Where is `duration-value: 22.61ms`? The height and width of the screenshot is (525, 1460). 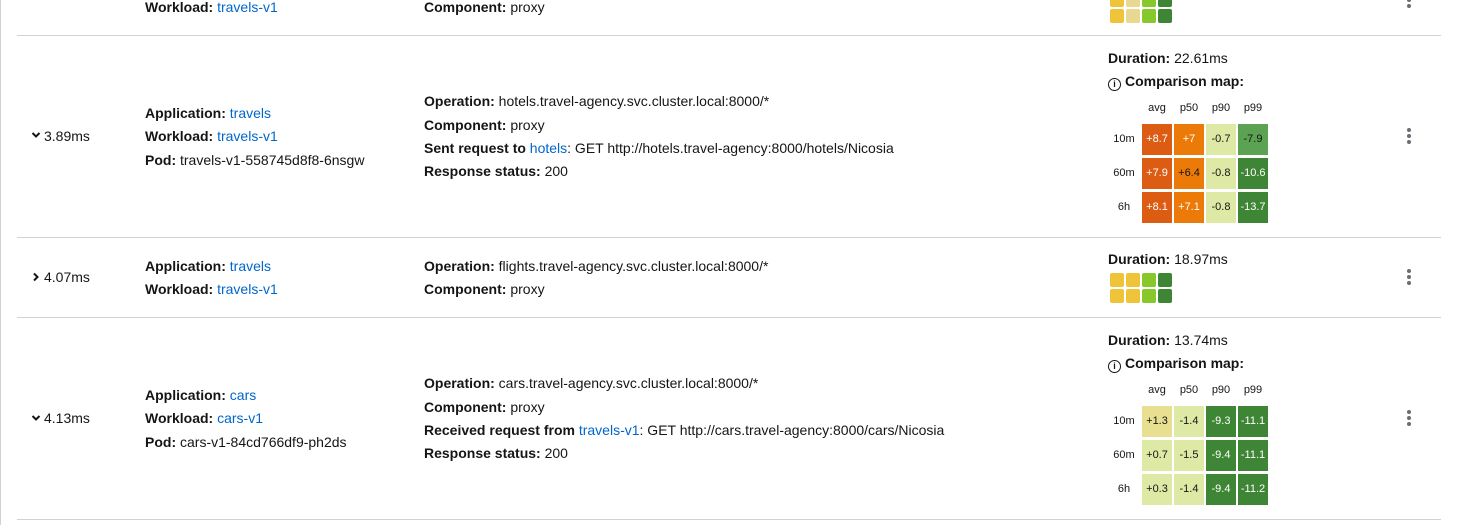
duration-value: 22.61ms is located at coordinates (1201, 58).